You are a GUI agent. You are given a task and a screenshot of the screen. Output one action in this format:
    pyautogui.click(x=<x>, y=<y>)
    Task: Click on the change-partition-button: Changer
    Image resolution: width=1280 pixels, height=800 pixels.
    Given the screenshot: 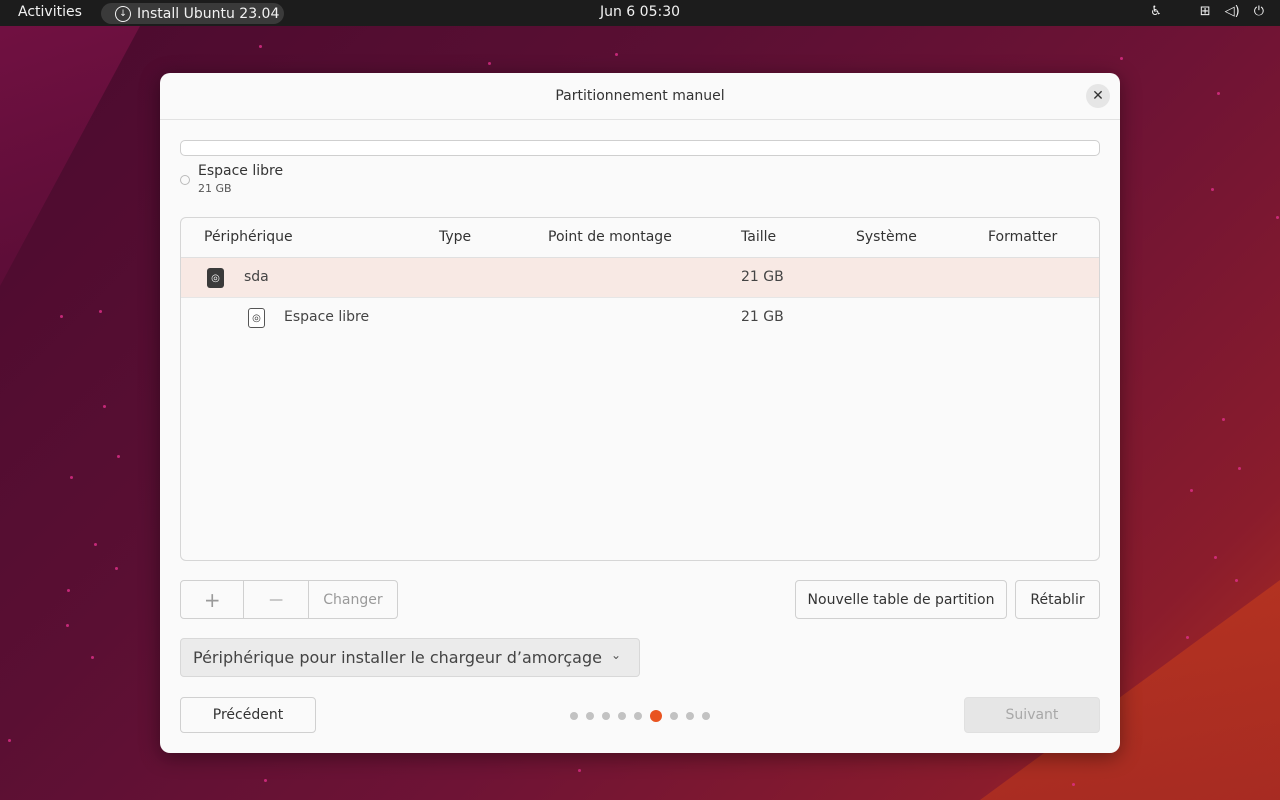 What is the action you would take?
    pyautogui.click(x=353, y=599)
    